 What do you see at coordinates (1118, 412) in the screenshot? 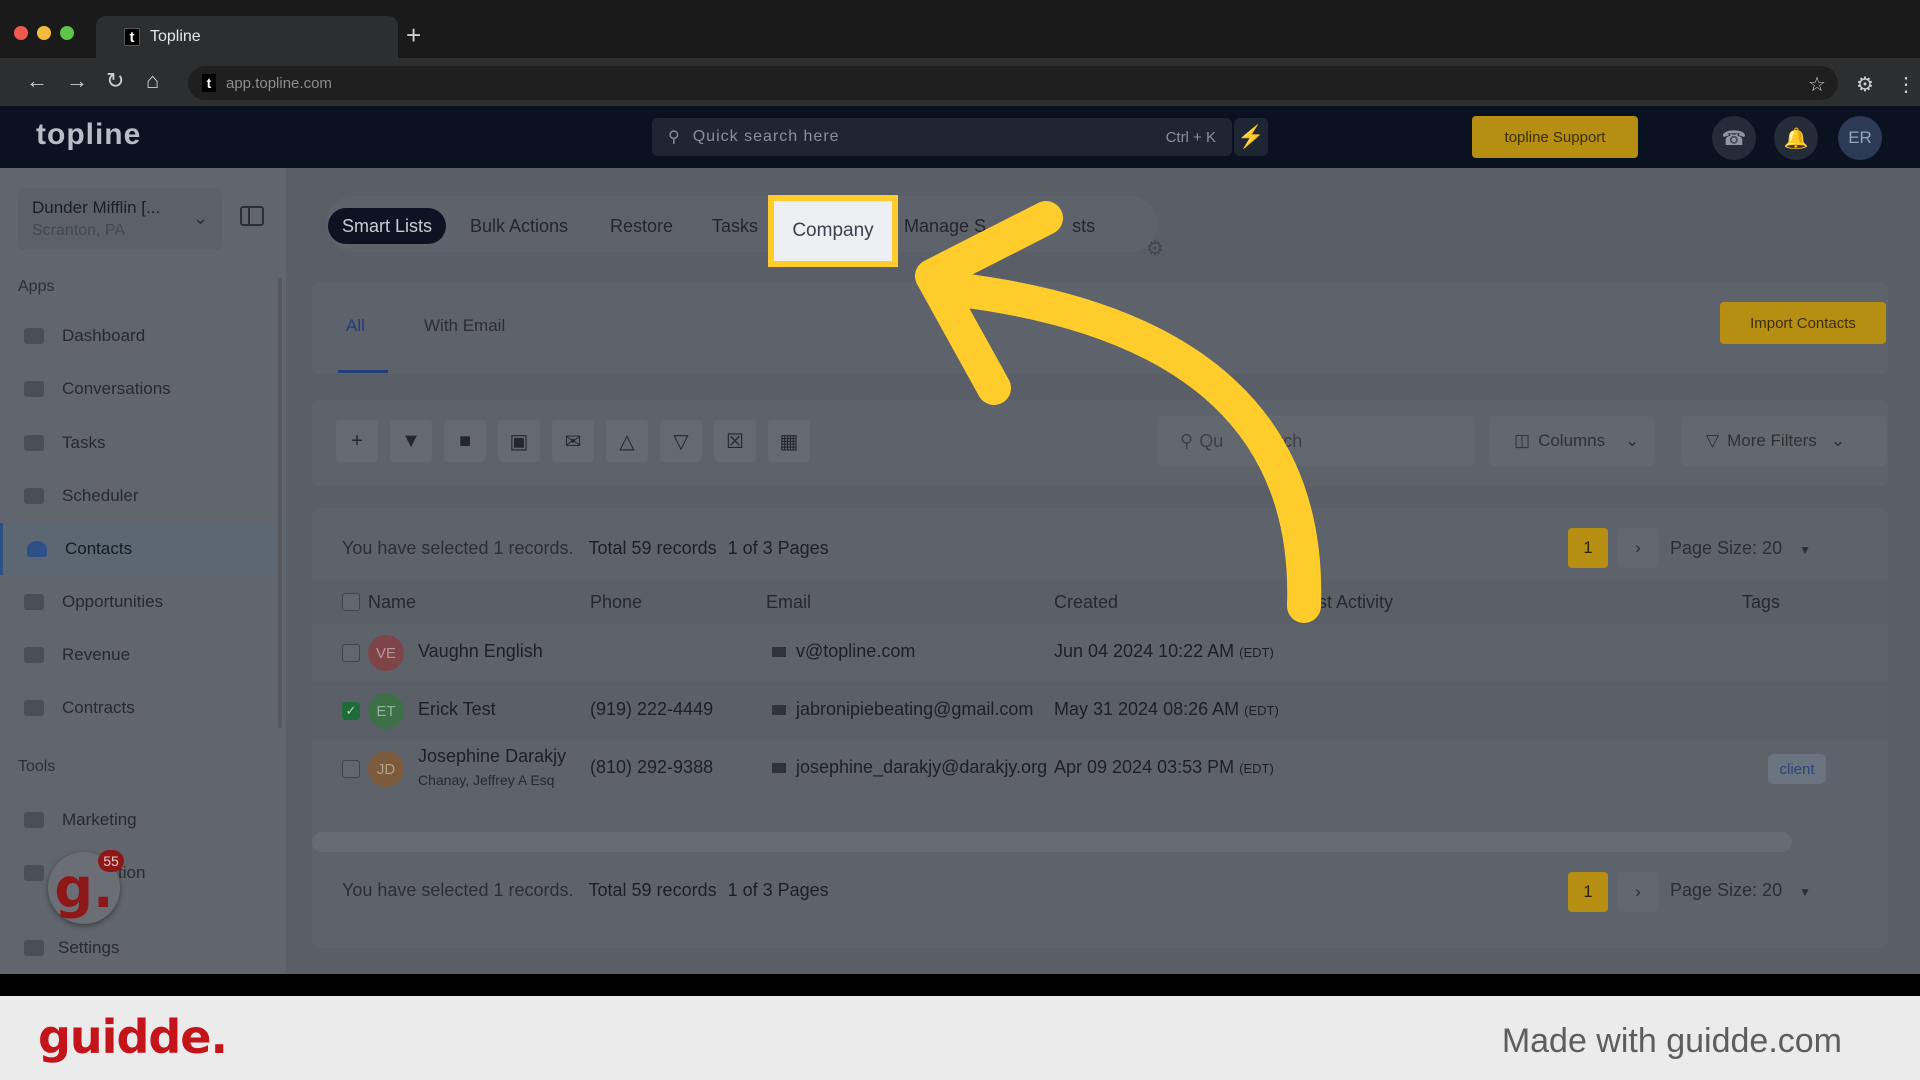
I see `guidance-arrow-icon` at bounding box center [1118, 412].